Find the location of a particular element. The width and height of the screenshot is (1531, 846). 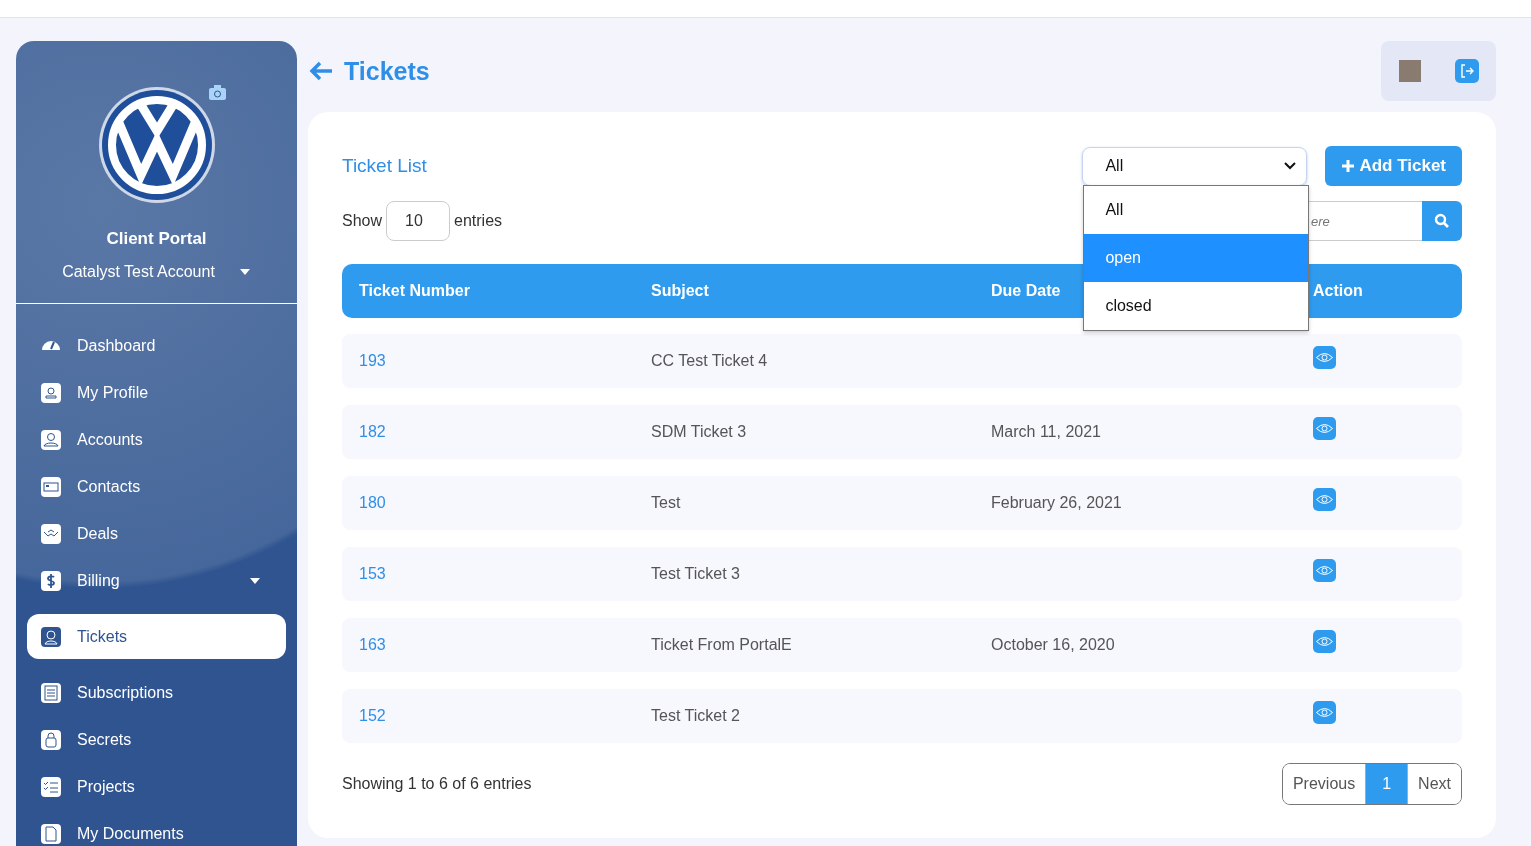

due-date-cell: February 26, 2021 is located at coordinates (1056, 502).